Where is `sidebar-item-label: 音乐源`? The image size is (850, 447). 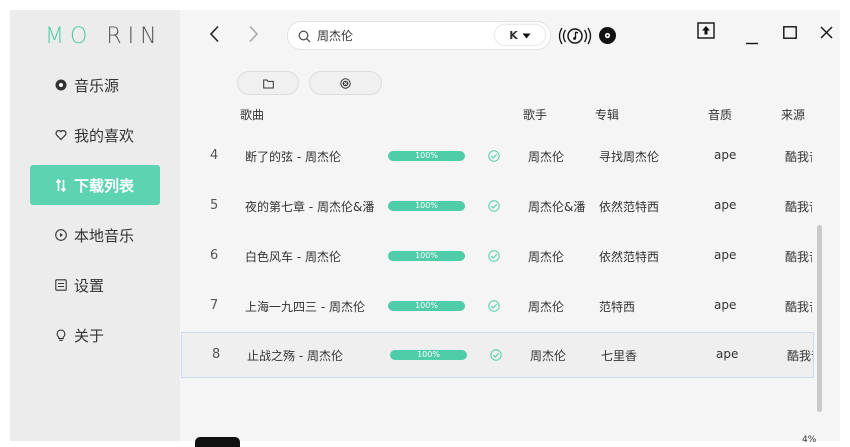 sidebar-item-label: 音乐源 is located at coordinates (97, 85).